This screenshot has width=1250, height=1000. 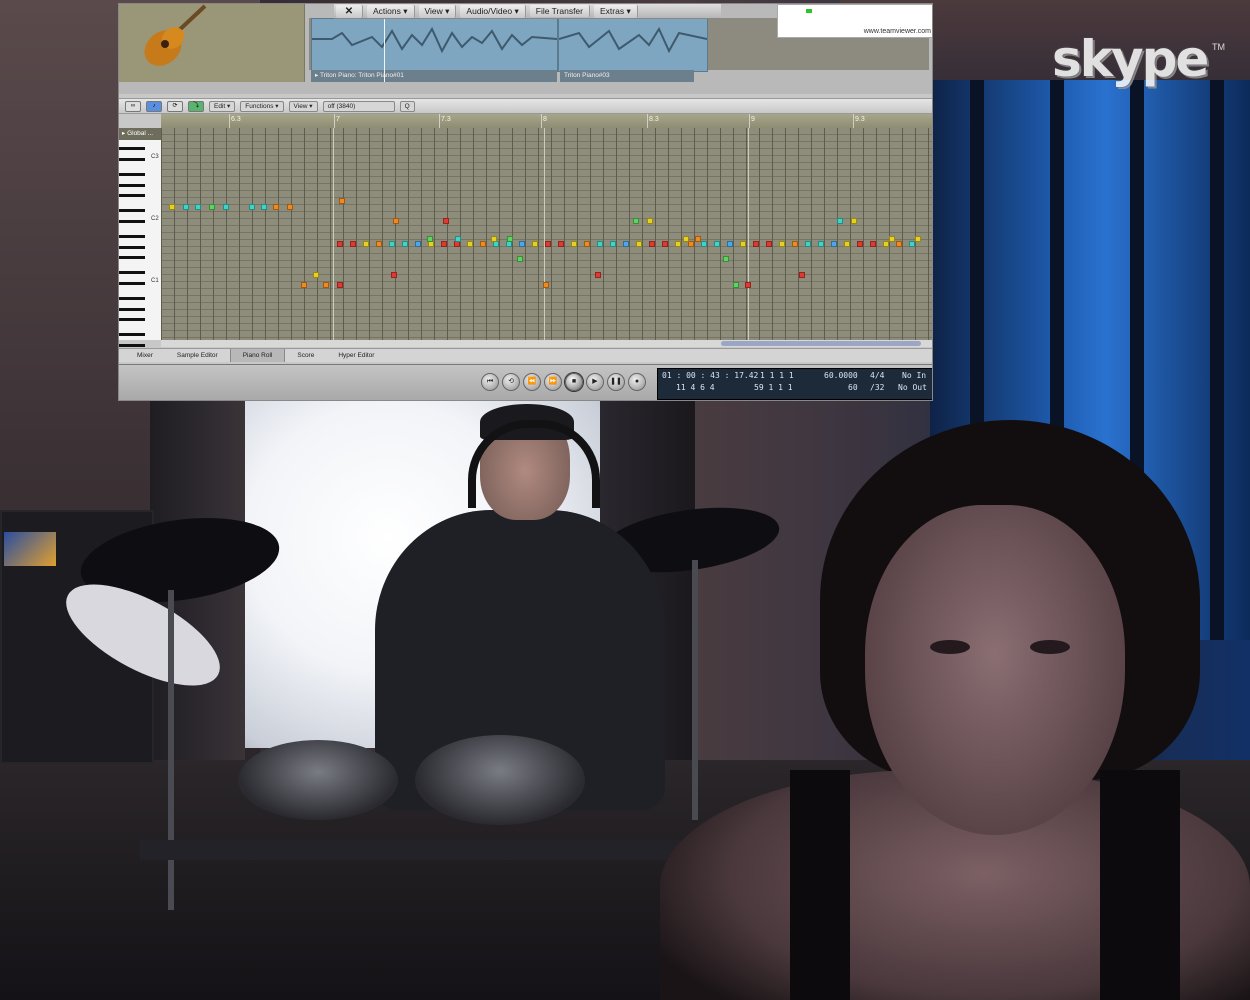 What do you see at coordinates (493, 11) in the screenshot?
I see `audio-video-menu: Audio/Video ▾` at bounding box center [493, 11].